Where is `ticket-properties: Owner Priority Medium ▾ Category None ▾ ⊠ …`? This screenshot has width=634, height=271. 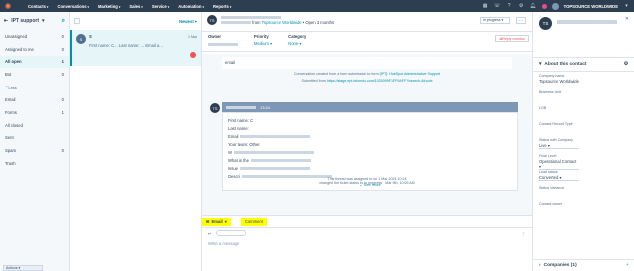 ticket-properties: Owner Priority Medium ▾ Category None ▾ ⊠ … is located at coordinates (367, 42).